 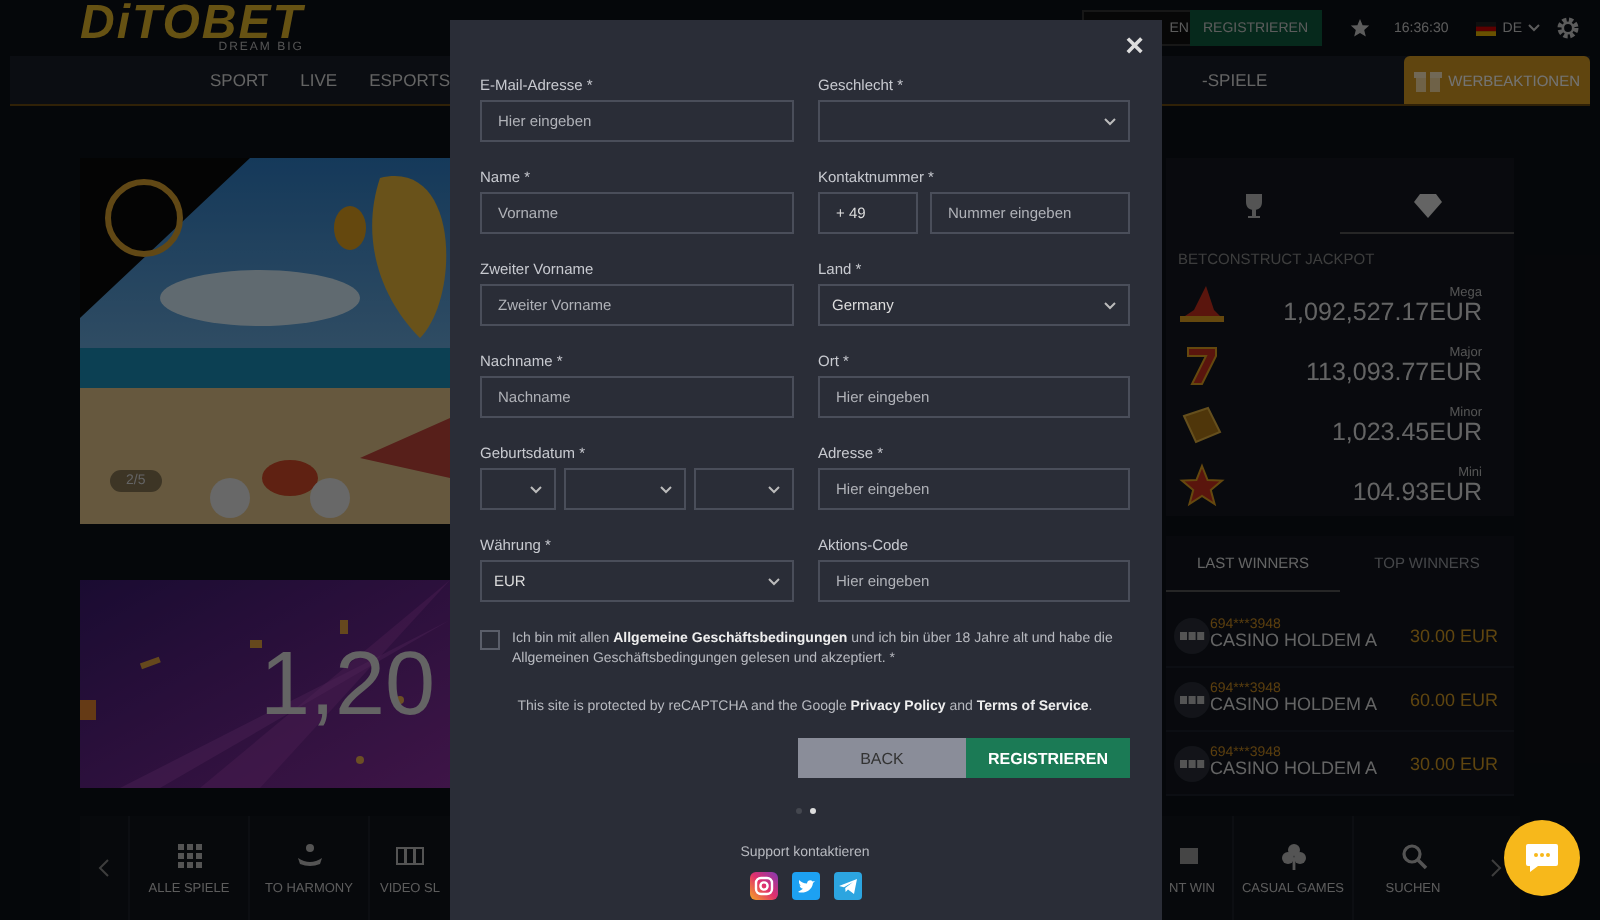 What do you see at coordinates (490, 640) in the screenshot?
I see `checkbox` at bounding box center [490, 640].